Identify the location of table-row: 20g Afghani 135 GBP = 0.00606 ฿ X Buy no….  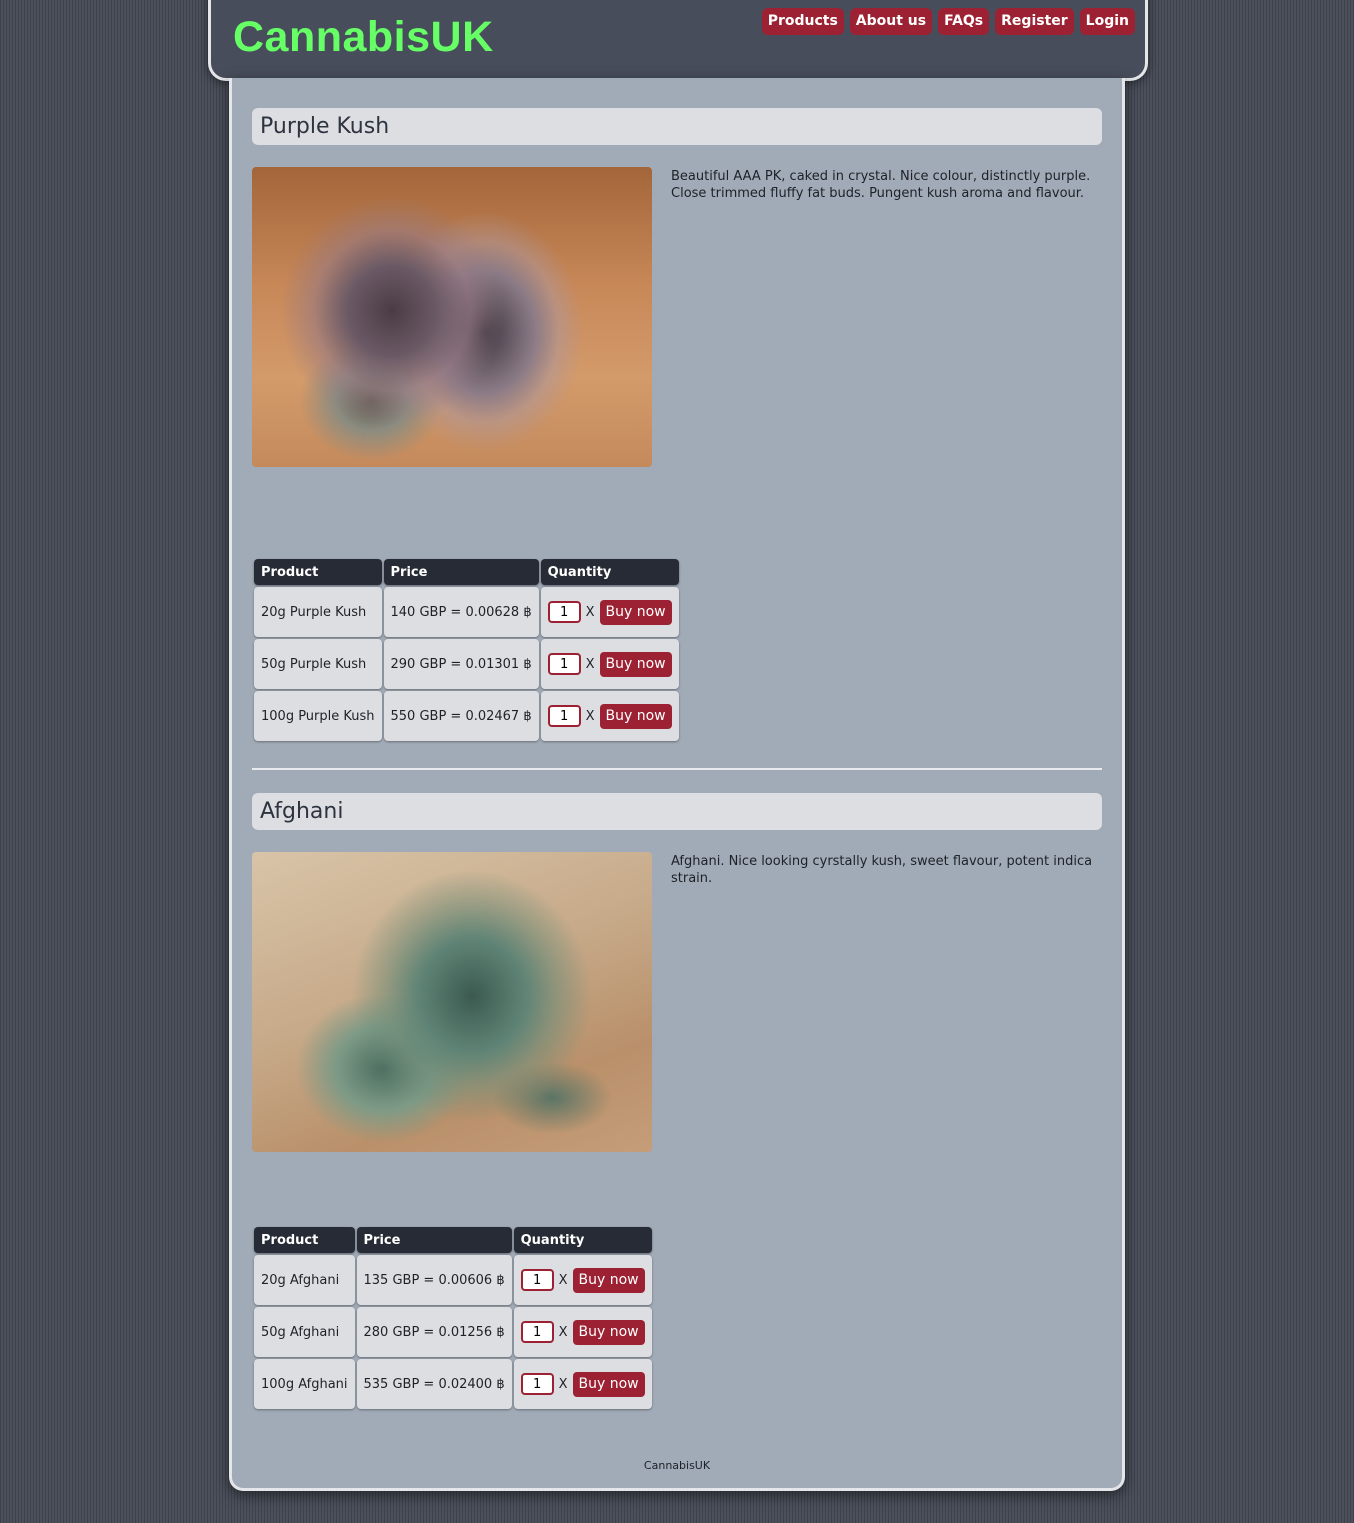
(453, 1280).